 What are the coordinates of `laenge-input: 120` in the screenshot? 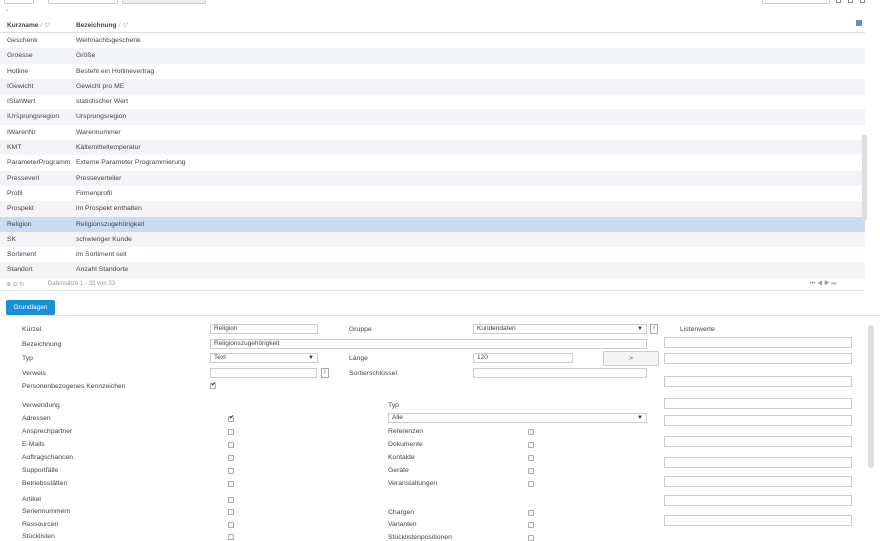 It's located at (523, 358).